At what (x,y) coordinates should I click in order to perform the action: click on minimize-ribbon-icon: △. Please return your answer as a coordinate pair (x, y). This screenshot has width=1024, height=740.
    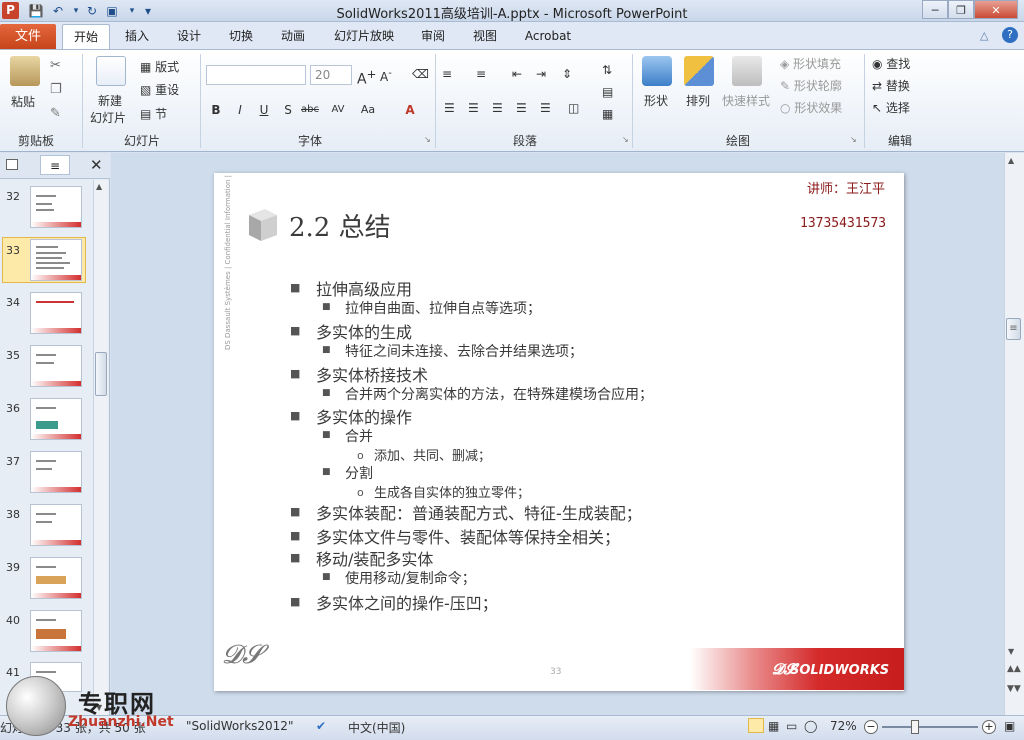
    Looking at the image, I should click on (984, 35).